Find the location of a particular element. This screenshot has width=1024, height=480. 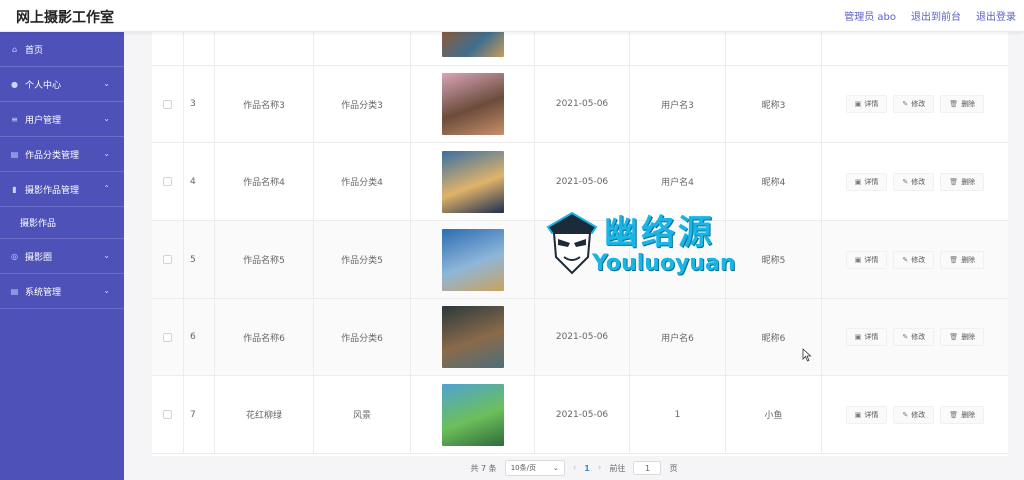

nickname: 昵称4 is located at coordinates (774, 181).